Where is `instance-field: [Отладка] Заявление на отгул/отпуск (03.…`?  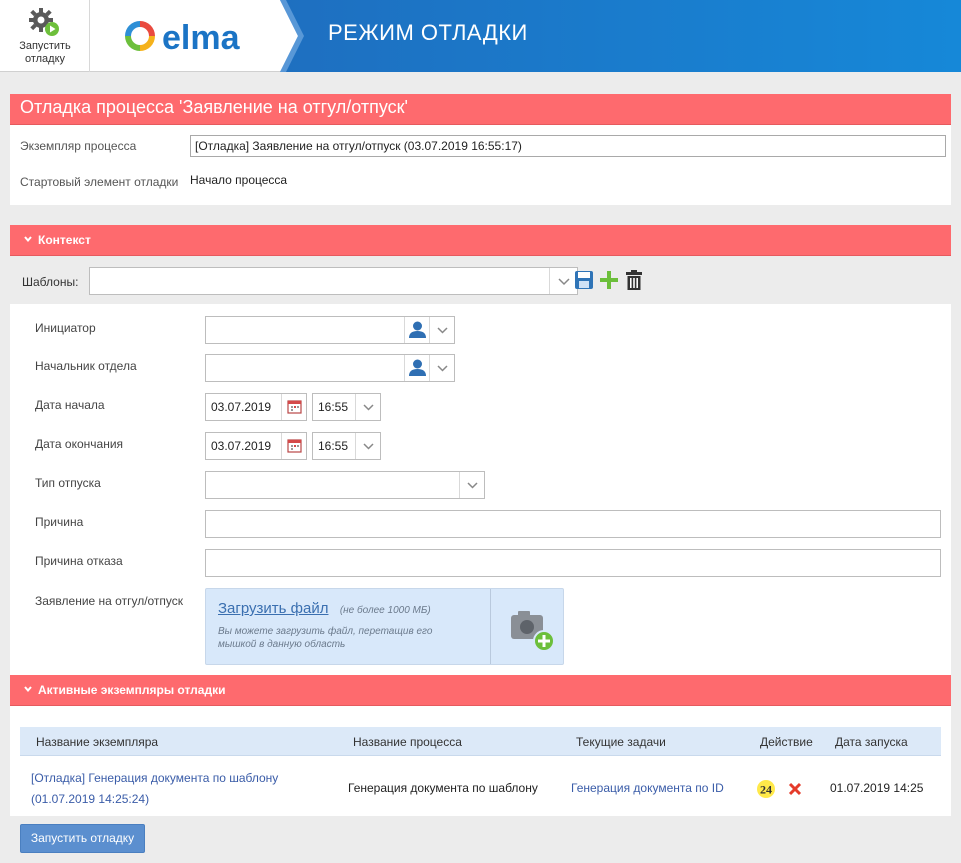
instance-field: [Отладка] Заявление на отгул/отпуск (03.… is located at coordinates (568, 146).